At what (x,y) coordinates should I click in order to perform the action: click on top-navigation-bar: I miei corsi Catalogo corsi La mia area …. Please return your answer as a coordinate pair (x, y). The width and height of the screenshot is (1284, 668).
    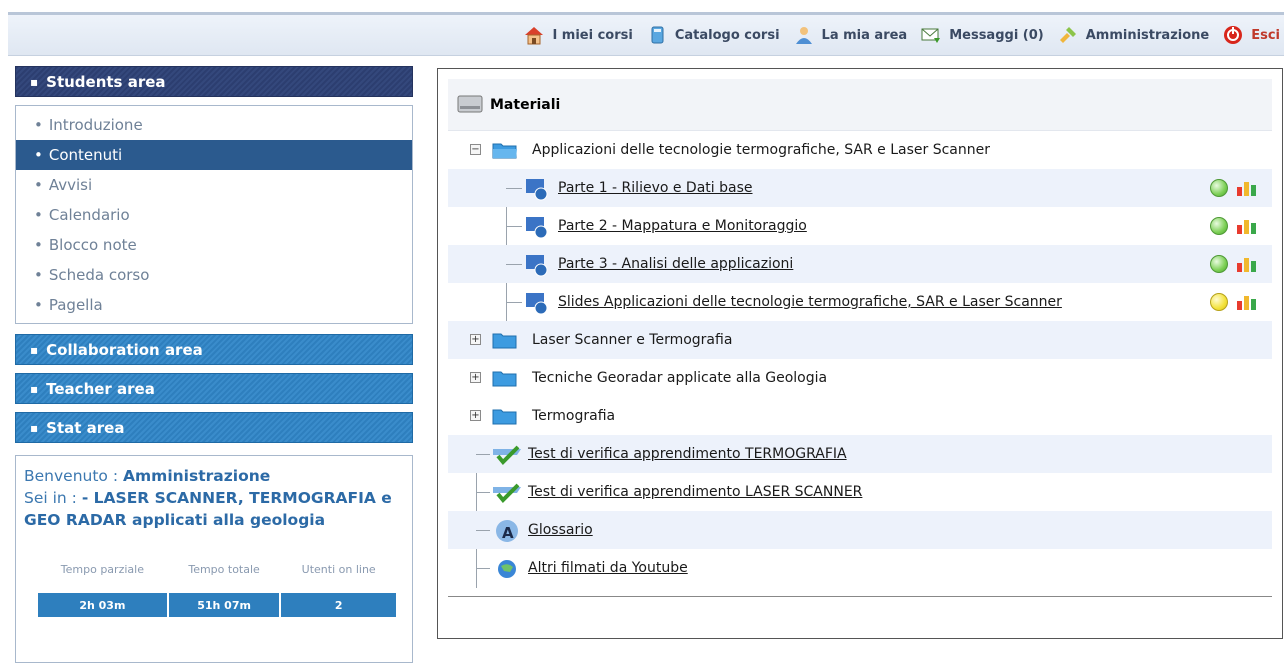
    Looking at the image, I should click on (646, 34).